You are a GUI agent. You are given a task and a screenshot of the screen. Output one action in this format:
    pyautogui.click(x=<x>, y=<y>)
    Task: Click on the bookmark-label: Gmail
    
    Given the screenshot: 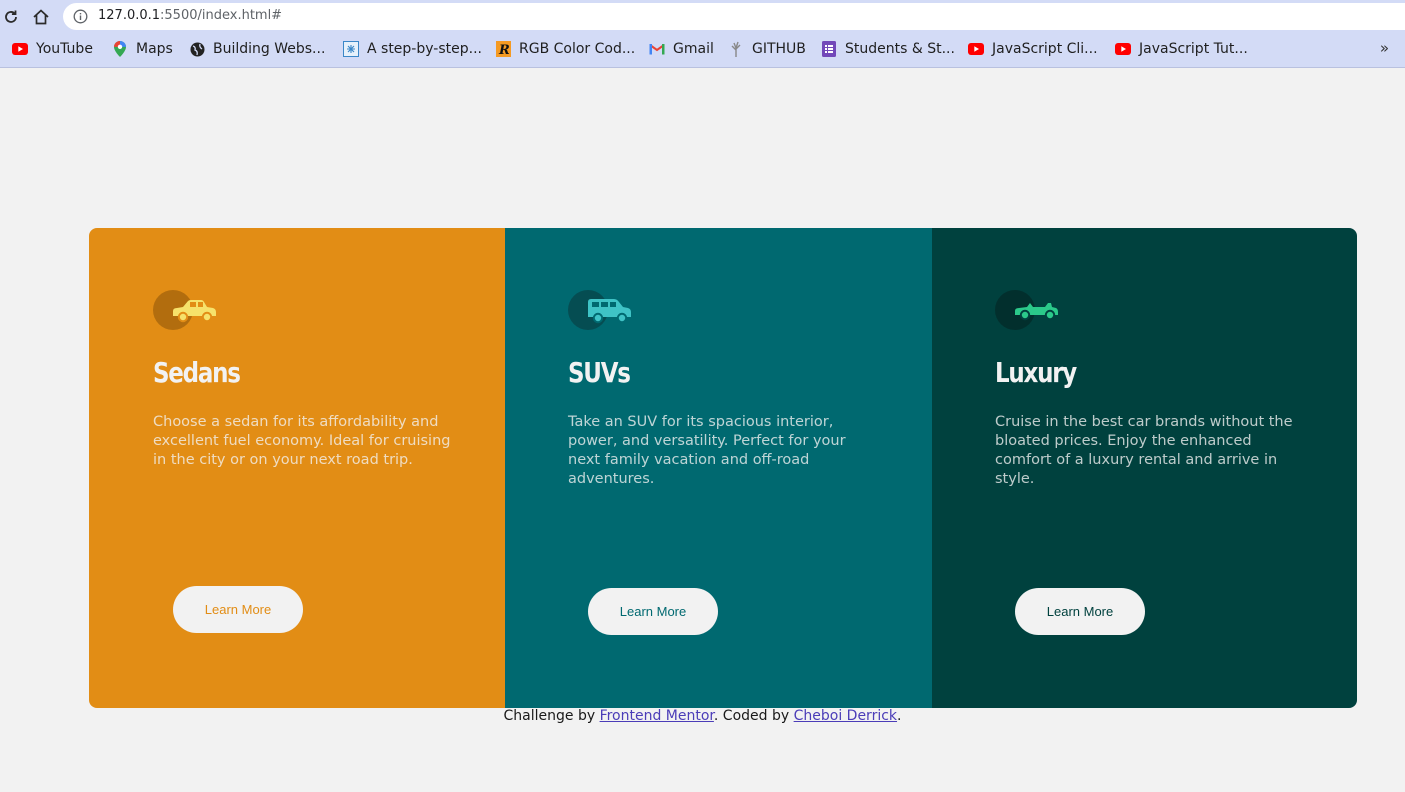 What is the action you would take?
    pyautogui.click(x=693, y=49)
    